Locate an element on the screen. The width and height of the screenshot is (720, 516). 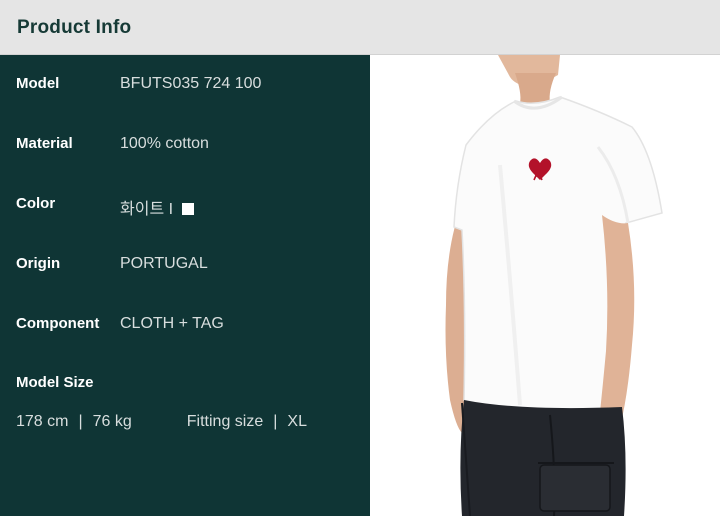
page-title: Product Info is located at coordinates (74, 27).